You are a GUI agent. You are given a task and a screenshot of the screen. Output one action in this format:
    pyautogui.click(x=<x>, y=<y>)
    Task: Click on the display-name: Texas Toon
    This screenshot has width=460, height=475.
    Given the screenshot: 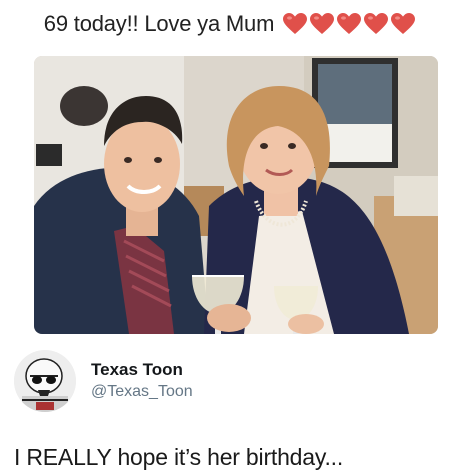 What is the action you would take?
    pyautogui.click(x=137, y=370)
    